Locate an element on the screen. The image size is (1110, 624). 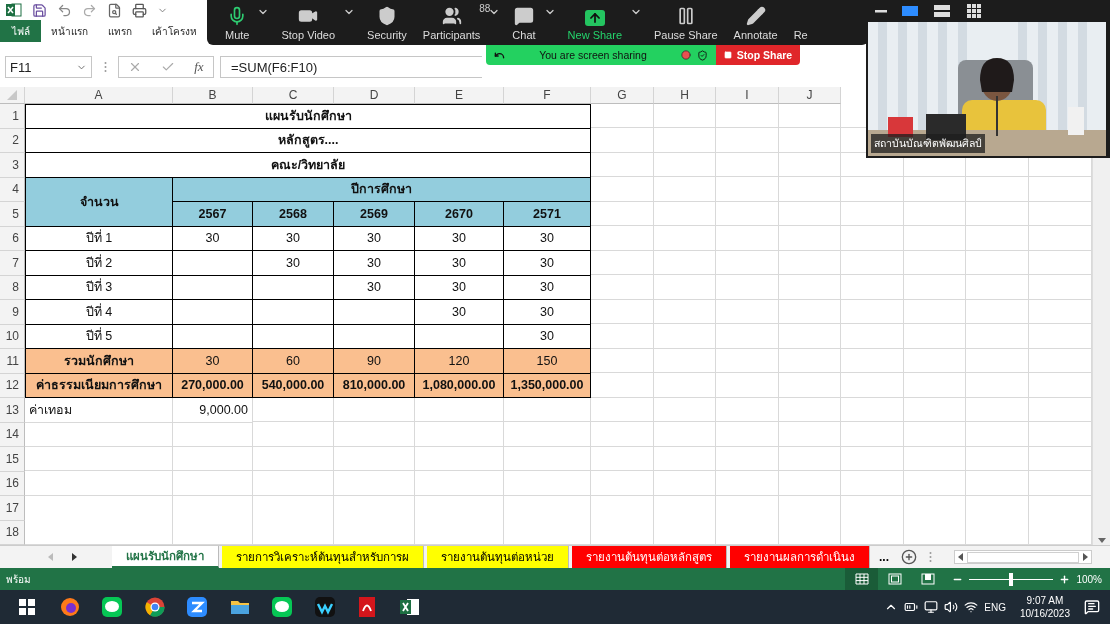
speaker-view-icon is located at coordinates (910, 11).